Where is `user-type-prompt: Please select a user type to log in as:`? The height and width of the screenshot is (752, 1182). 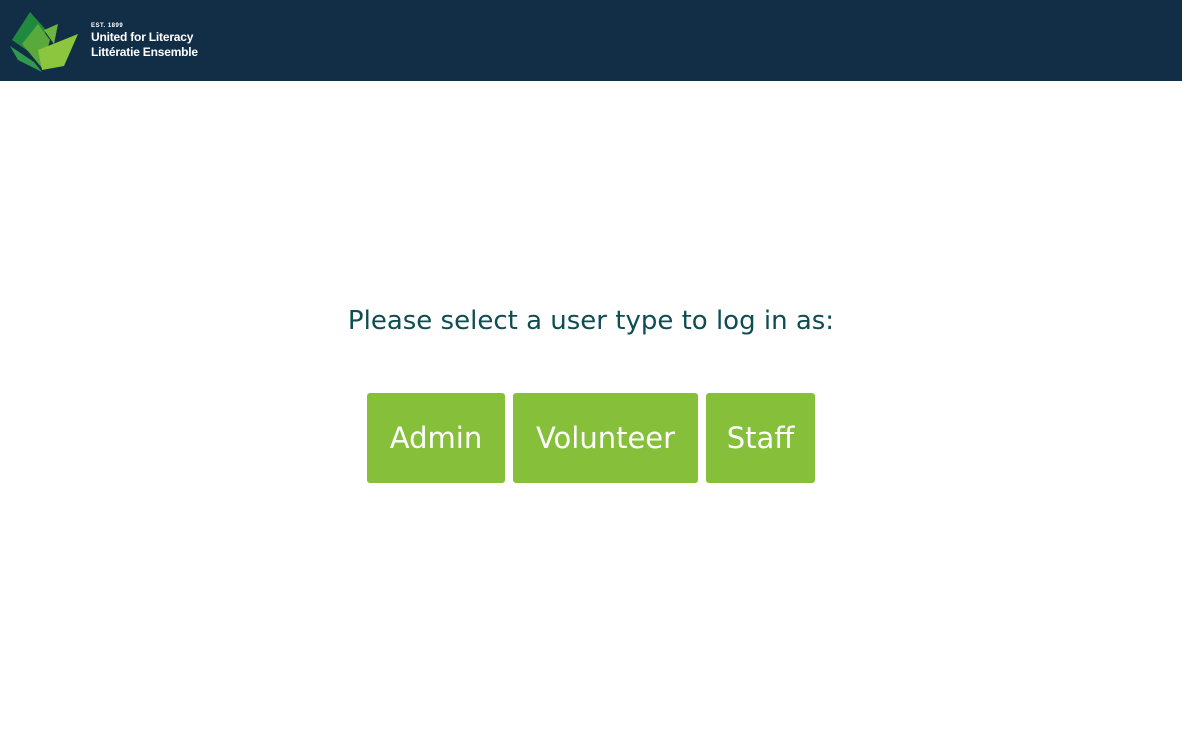 user-type-prompt: Please select a user type to log in as: is located at coordinates (591, 321).